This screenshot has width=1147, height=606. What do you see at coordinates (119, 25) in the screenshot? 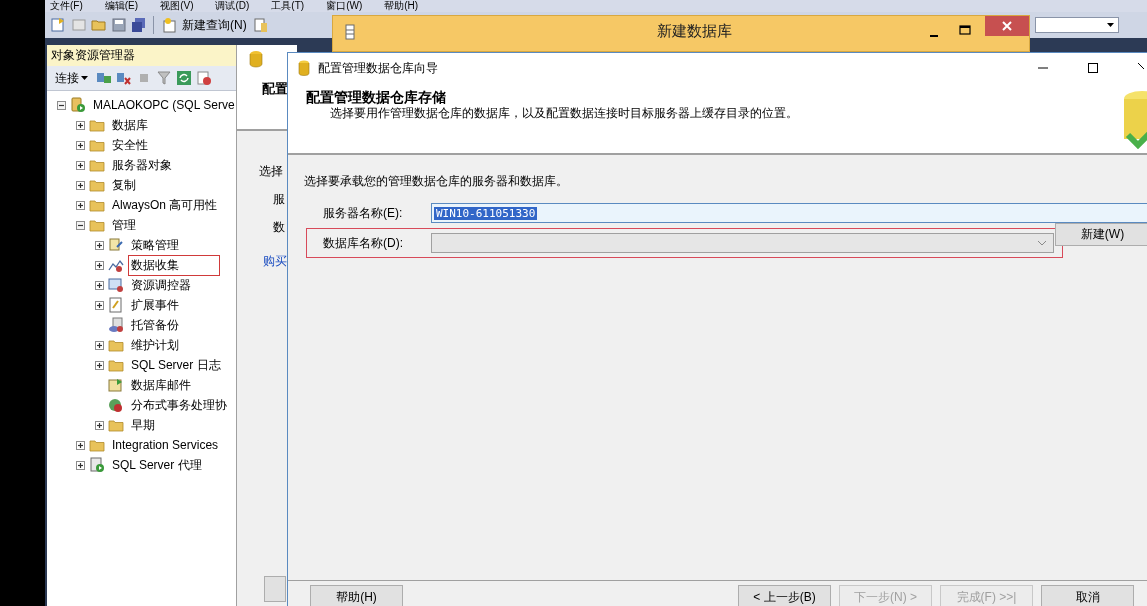
I see `save-icon` at bounding box center [119, 25].